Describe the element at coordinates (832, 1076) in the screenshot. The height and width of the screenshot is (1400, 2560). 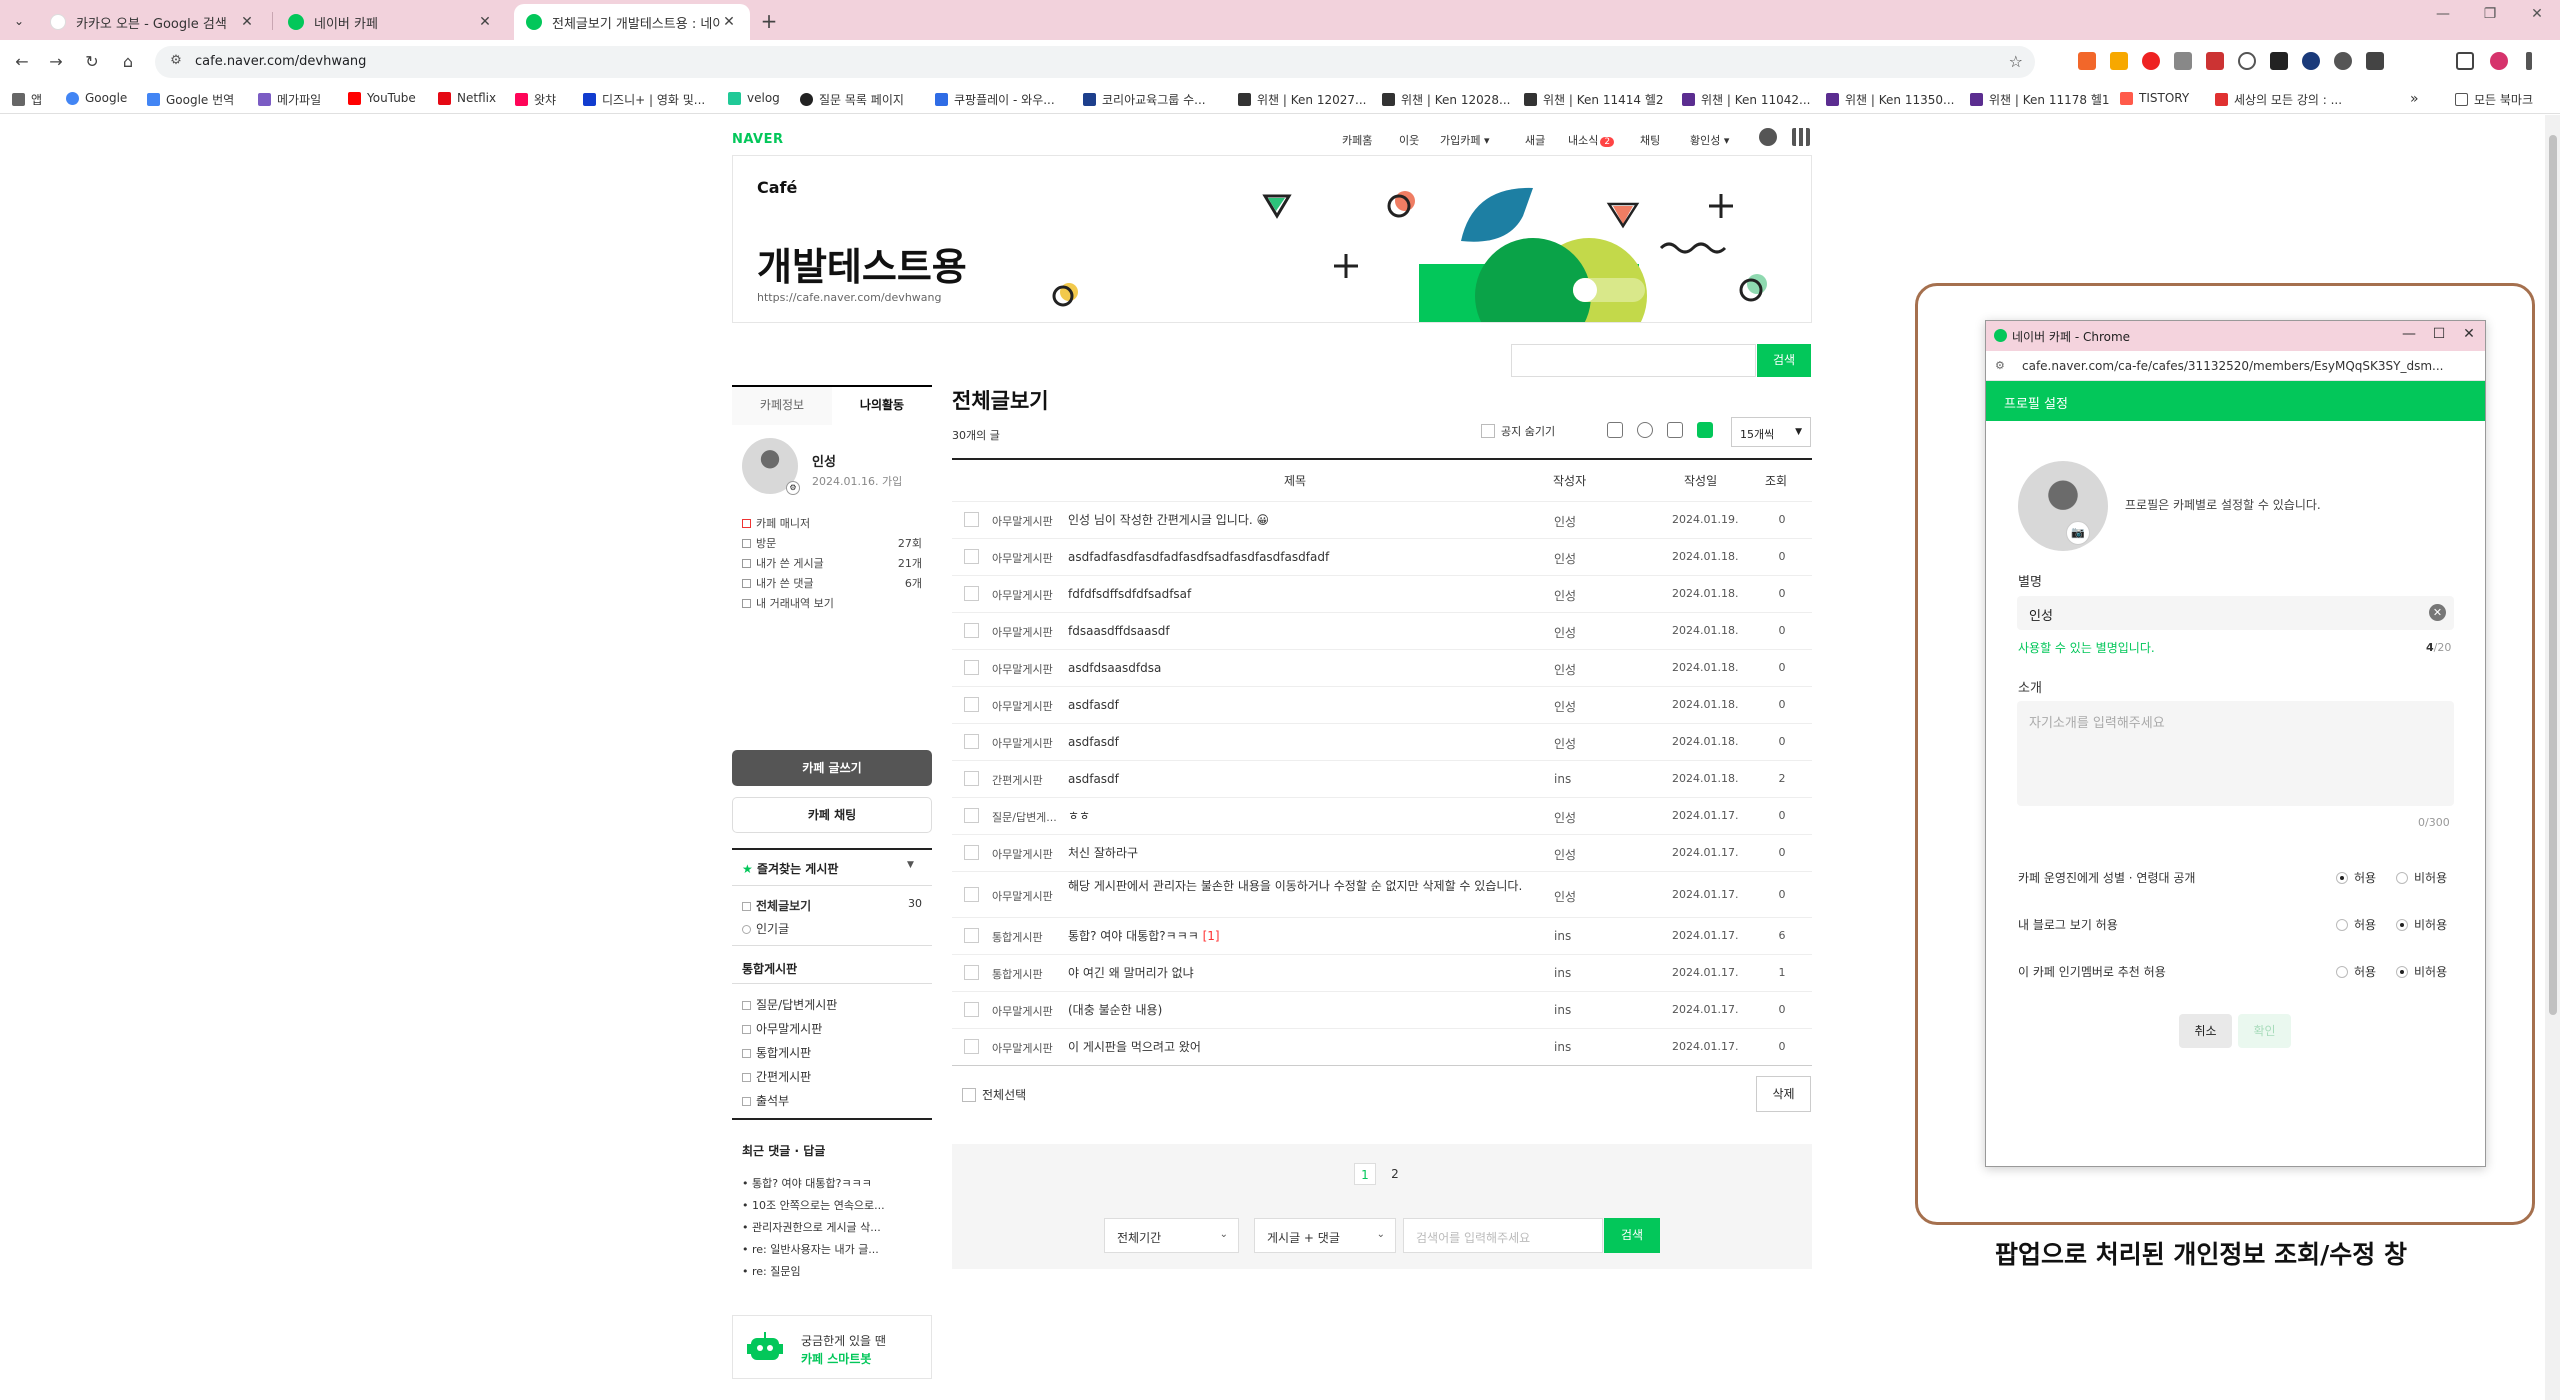
I see `board-simple: 간편게시판` at that location.